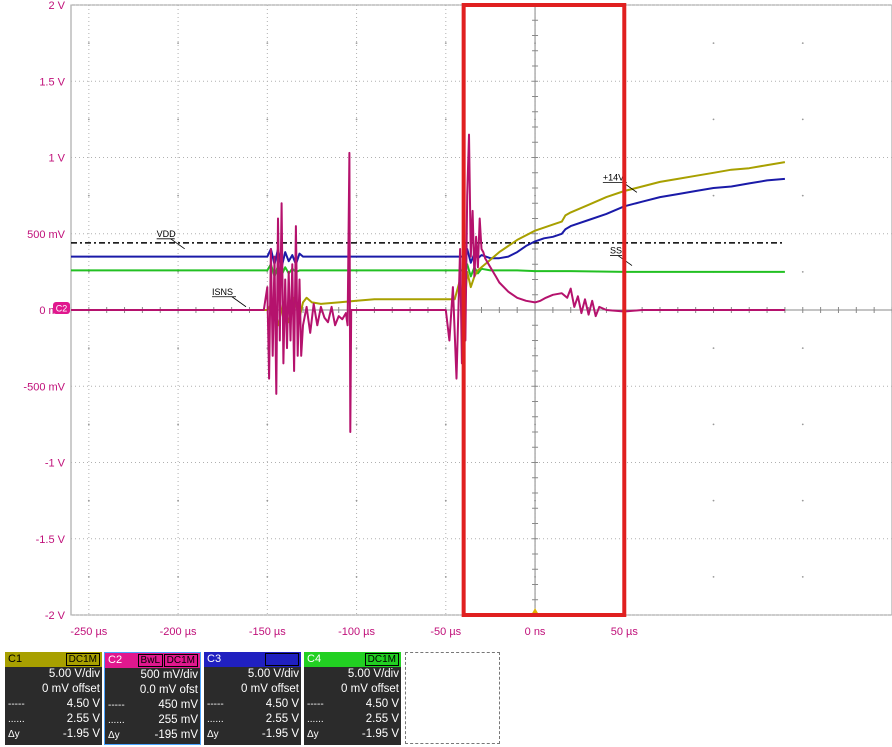  I want to click on channel-header: C1 DC1M, so click(53, 659).